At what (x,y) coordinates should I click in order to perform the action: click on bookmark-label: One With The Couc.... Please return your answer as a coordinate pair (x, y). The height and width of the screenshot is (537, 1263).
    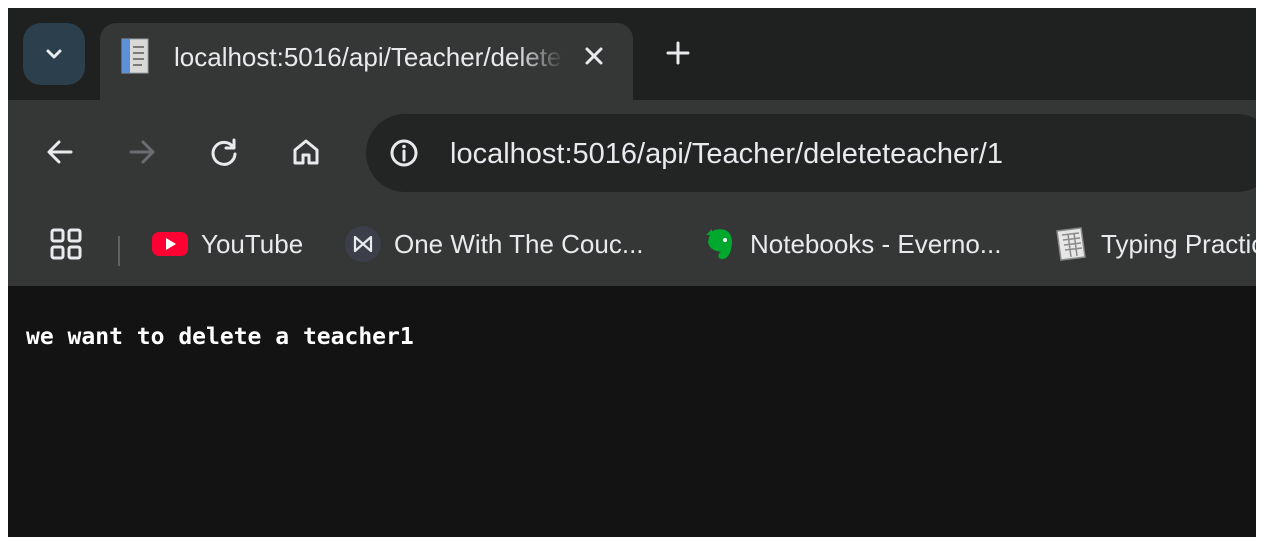
    Looking at the image, I should click on (519, 243).